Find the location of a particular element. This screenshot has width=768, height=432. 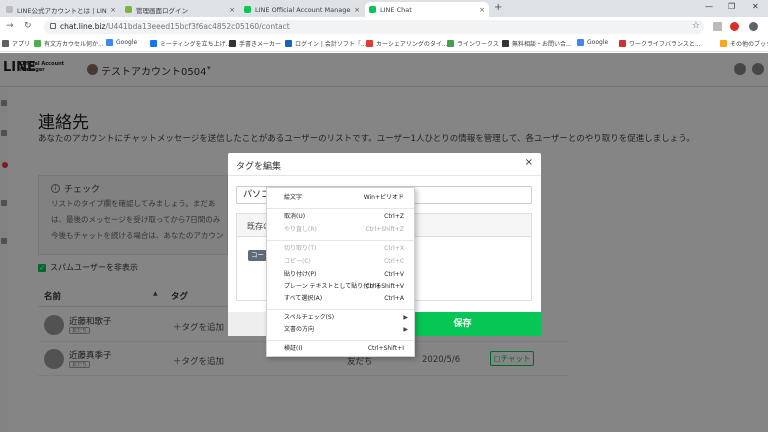

menu-item-redo: やり直し(R) Ctrl+Shift+Z is located at coordinates (340, 229).